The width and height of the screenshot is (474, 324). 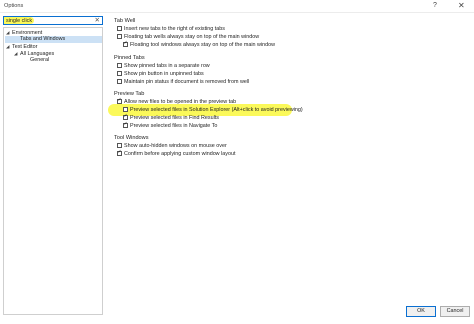 I want to click on option-show-auto-hidden: Show auto-hidden windows on mouse over, so click(x=172, y=146).